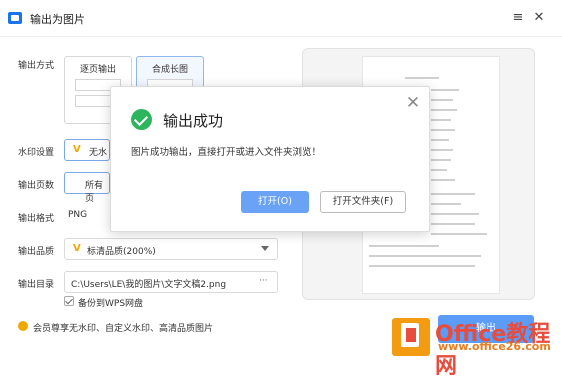  What do you see at coordinates (94, 192) in the screenshot?
I see `pages-value: 所有页` at bounding box center [94, 192].